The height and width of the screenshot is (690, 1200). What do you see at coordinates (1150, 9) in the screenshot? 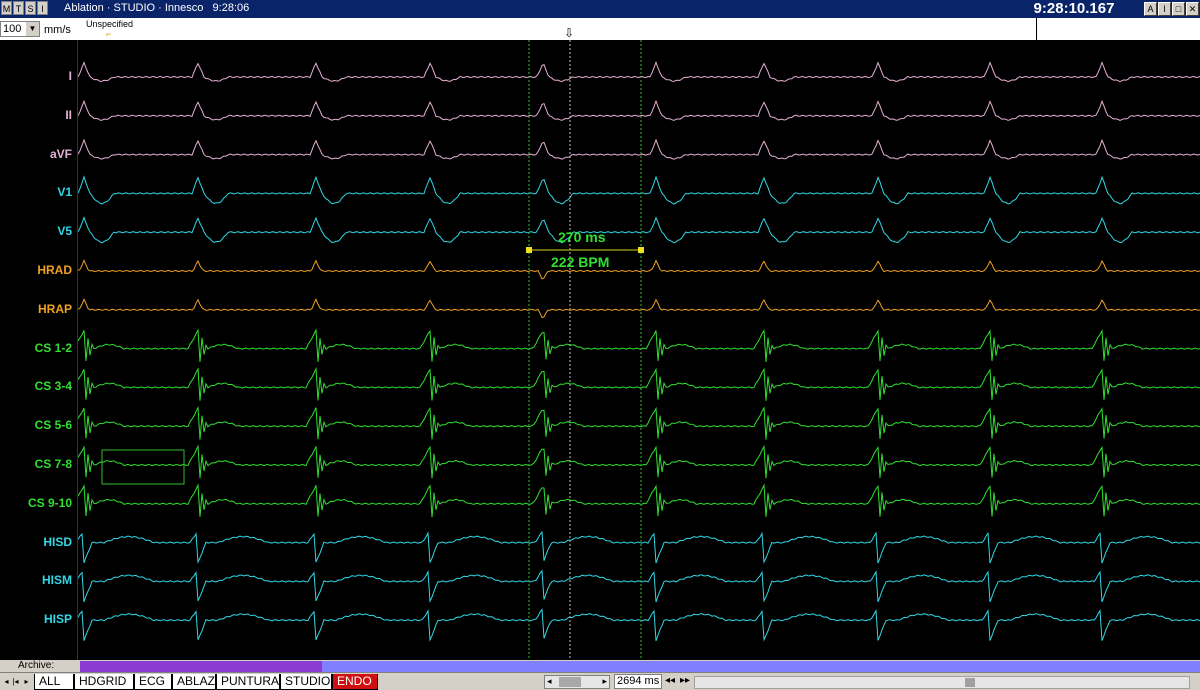
I see `font-larger-button: A` at bounding box center [1150, 9].